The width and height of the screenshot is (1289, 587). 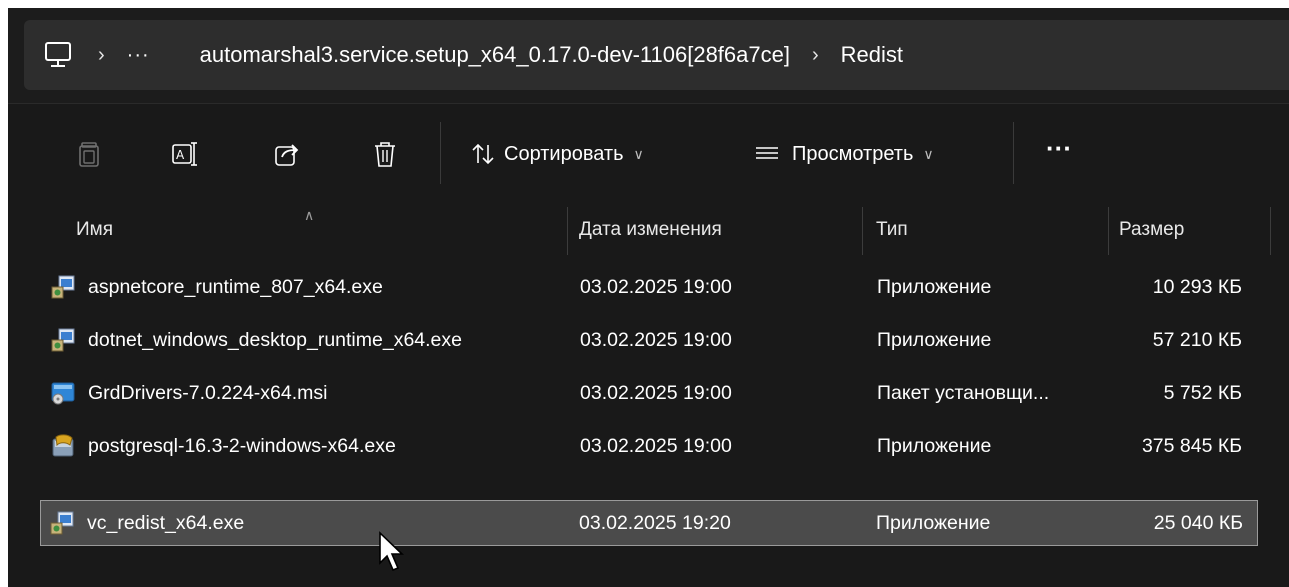 I want to click on column-header-size: Размер, so click(x=1151, y=230).